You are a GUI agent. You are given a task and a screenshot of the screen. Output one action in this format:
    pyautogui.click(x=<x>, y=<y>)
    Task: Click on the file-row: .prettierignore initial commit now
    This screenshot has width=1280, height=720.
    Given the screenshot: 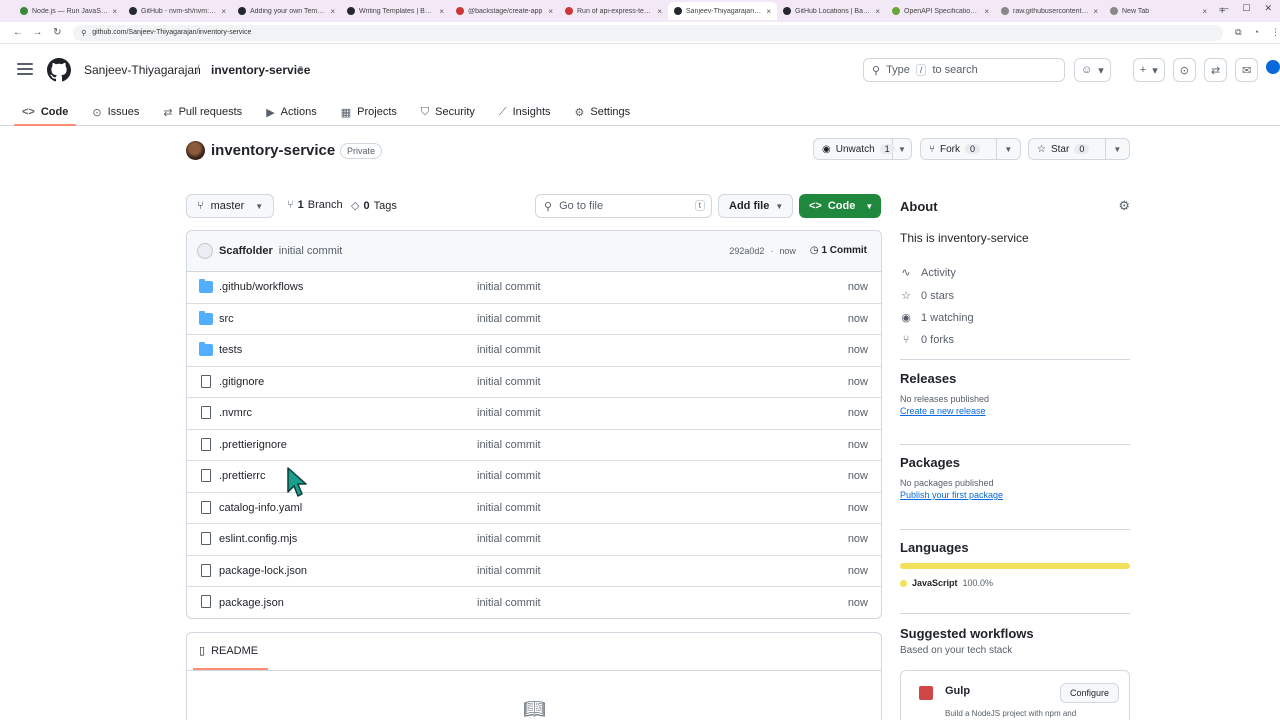 What is the action you would take?
    pyautogui.click(x=534, y=445)
    